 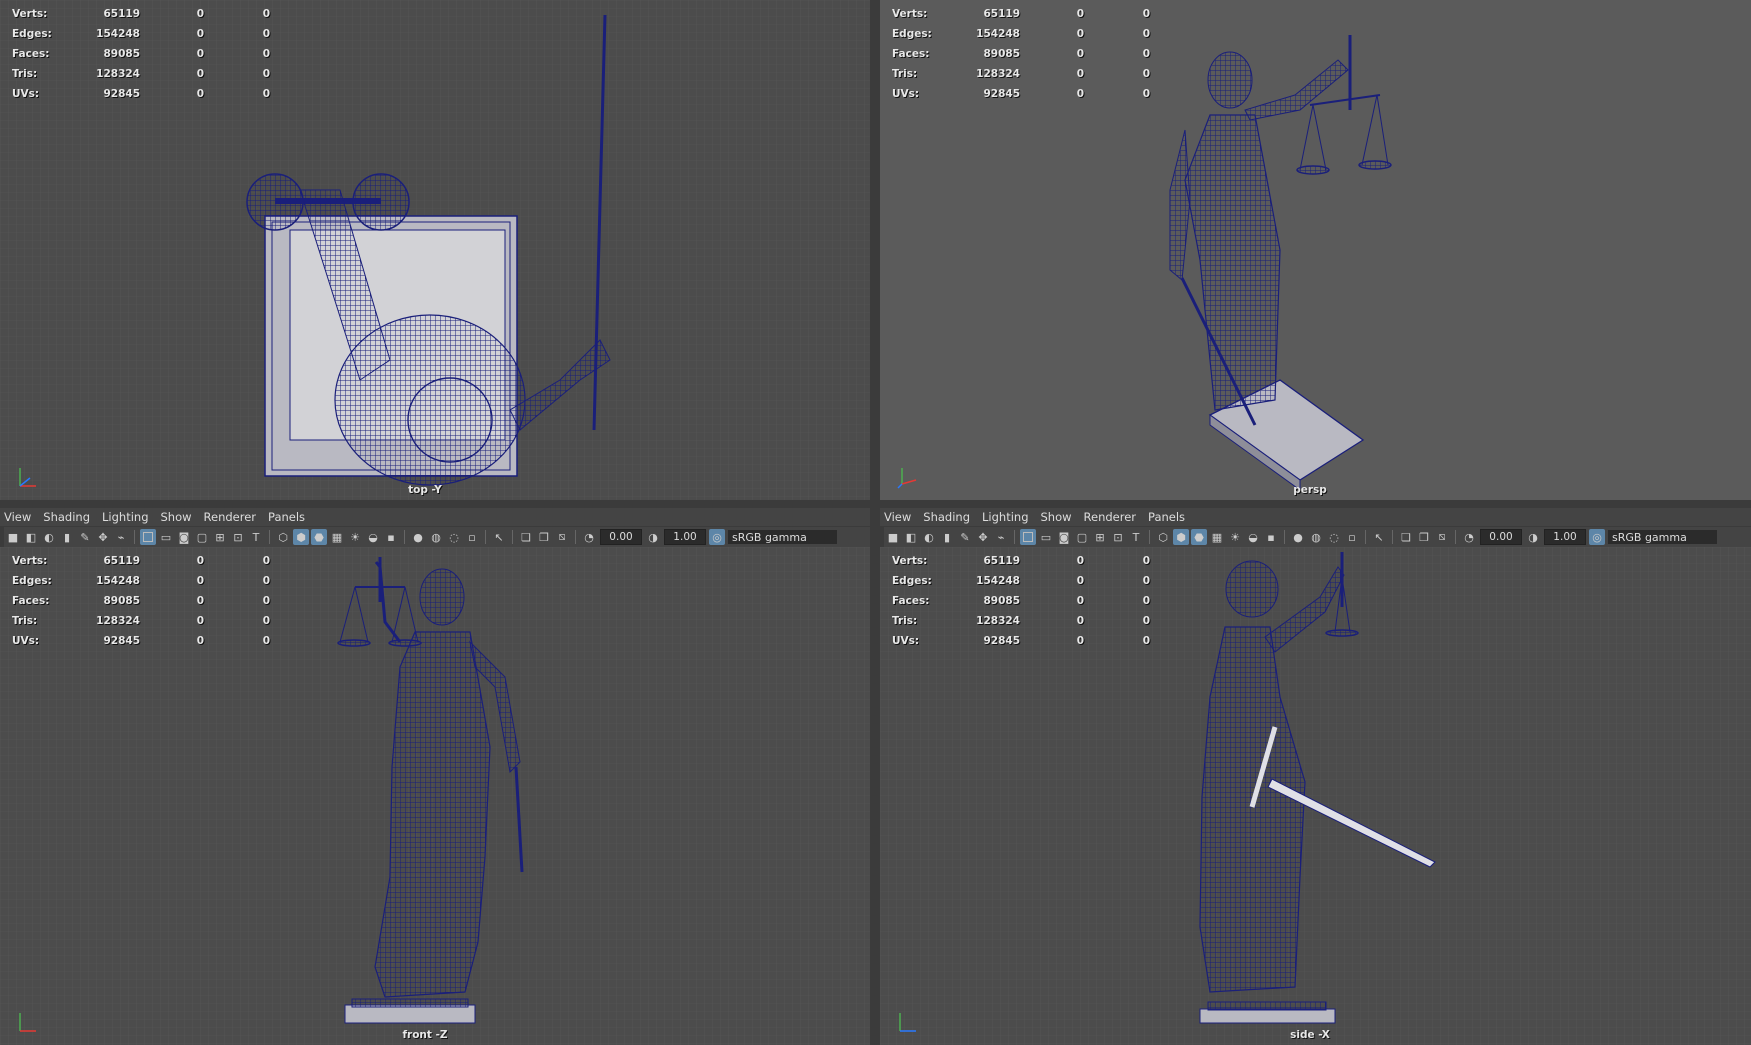 I want to click on stat-value: 154248, so click(x=118, y=34).